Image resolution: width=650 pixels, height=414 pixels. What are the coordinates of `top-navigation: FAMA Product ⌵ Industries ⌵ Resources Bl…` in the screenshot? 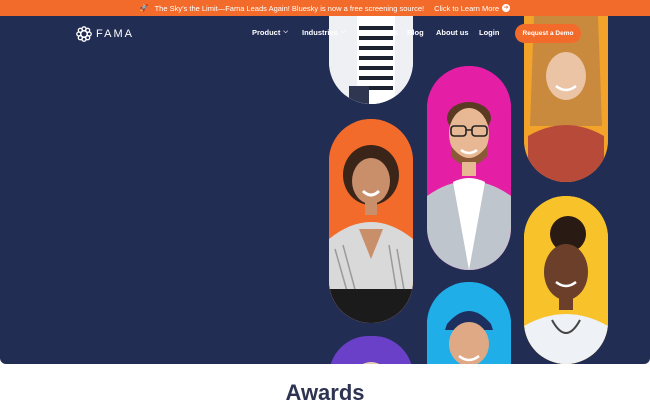 It's located at (325, 33).